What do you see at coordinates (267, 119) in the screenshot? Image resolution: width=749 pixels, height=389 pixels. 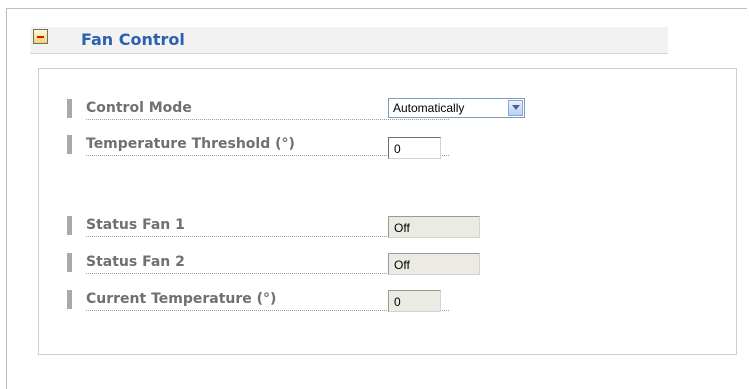 I see `row-separator` at bounding box center [267, 119].